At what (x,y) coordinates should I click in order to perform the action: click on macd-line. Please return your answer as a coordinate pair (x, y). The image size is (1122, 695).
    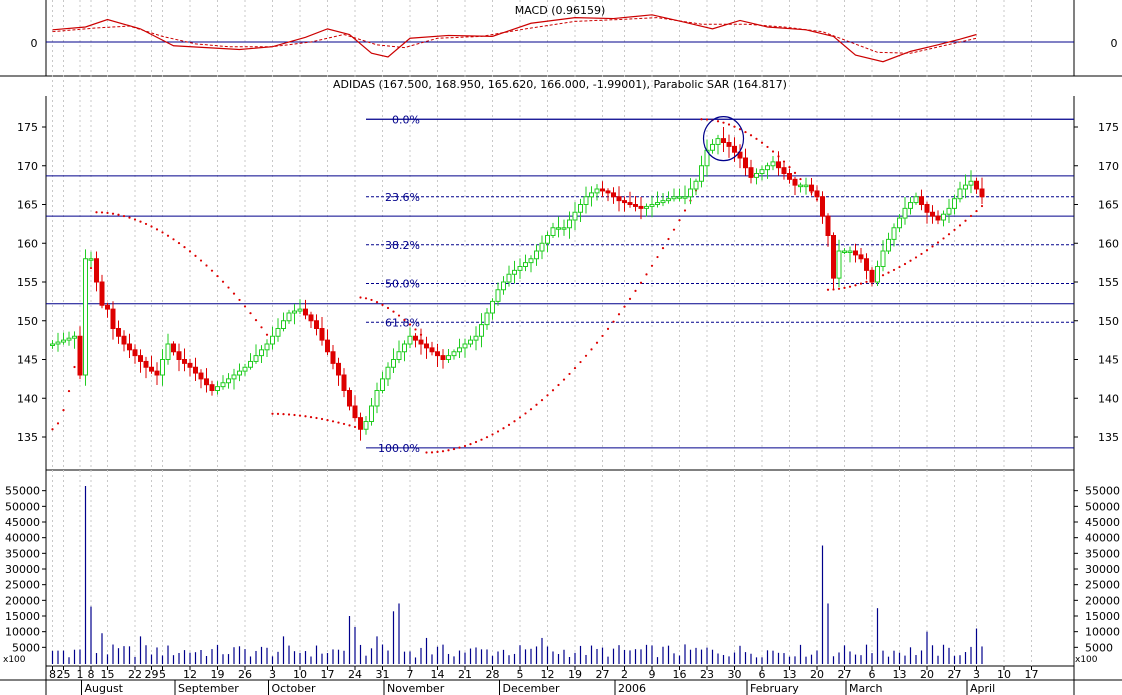
    Looking at the image, I should click on (514, 38).